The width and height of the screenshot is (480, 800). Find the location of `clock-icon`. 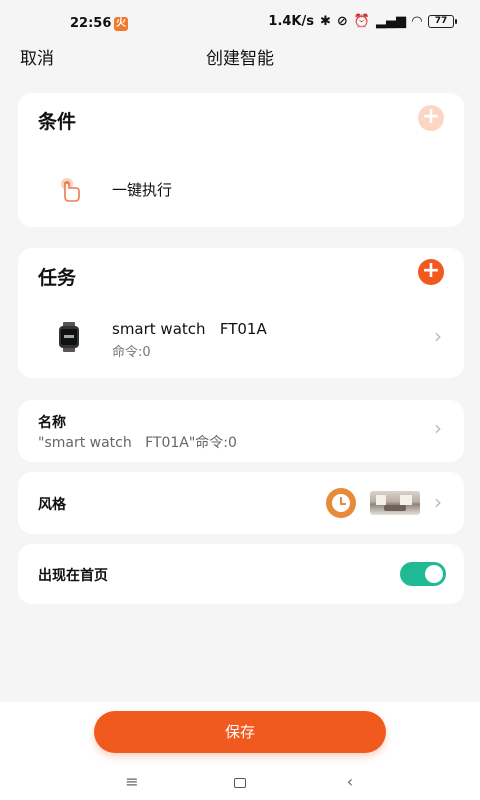

clock-icon is located at coordinates (341, 503).